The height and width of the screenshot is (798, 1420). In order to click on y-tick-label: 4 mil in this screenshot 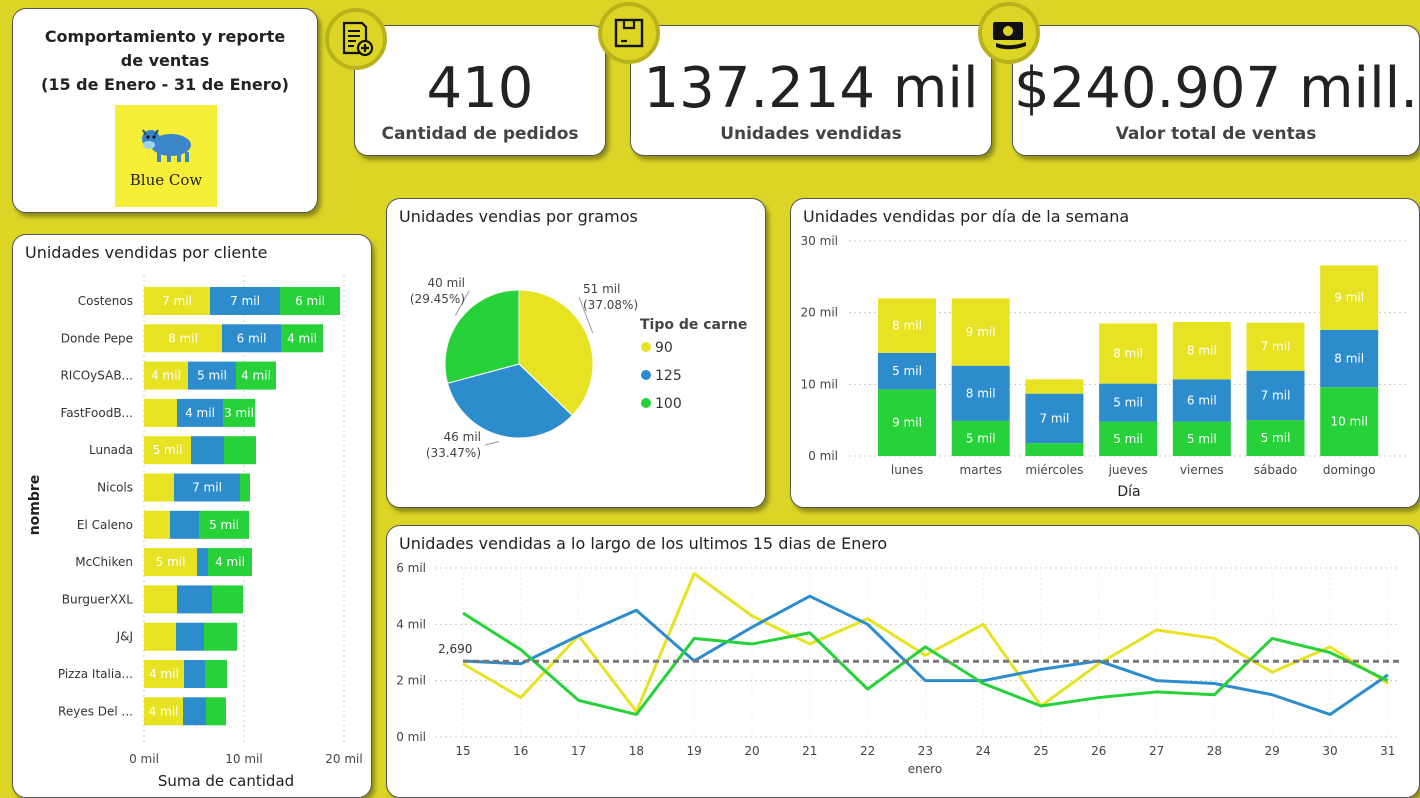, I will do `click(411, 624)`.